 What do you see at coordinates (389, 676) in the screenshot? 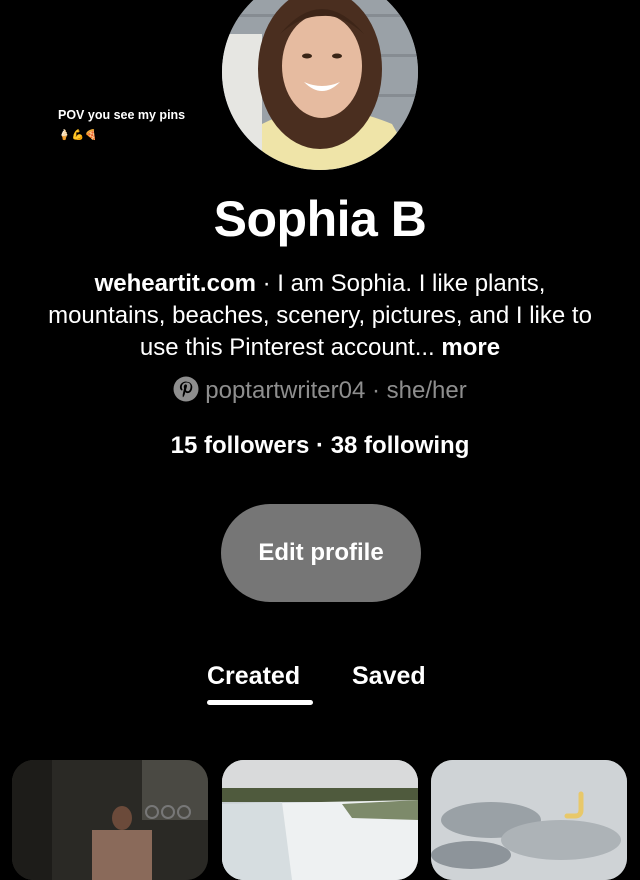
I see `tab-saved: Saved` at bounding box center [389, 676].